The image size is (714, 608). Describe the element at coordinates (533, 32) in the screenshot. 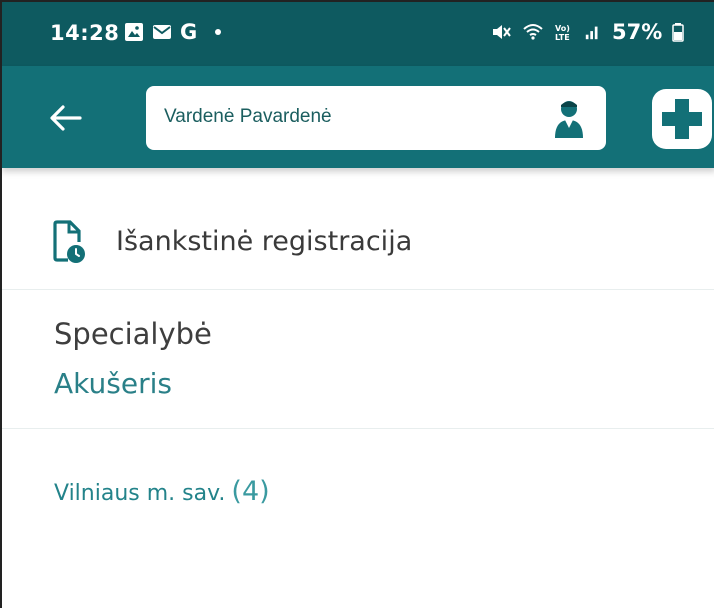

I see `wifi-icon` at that location.